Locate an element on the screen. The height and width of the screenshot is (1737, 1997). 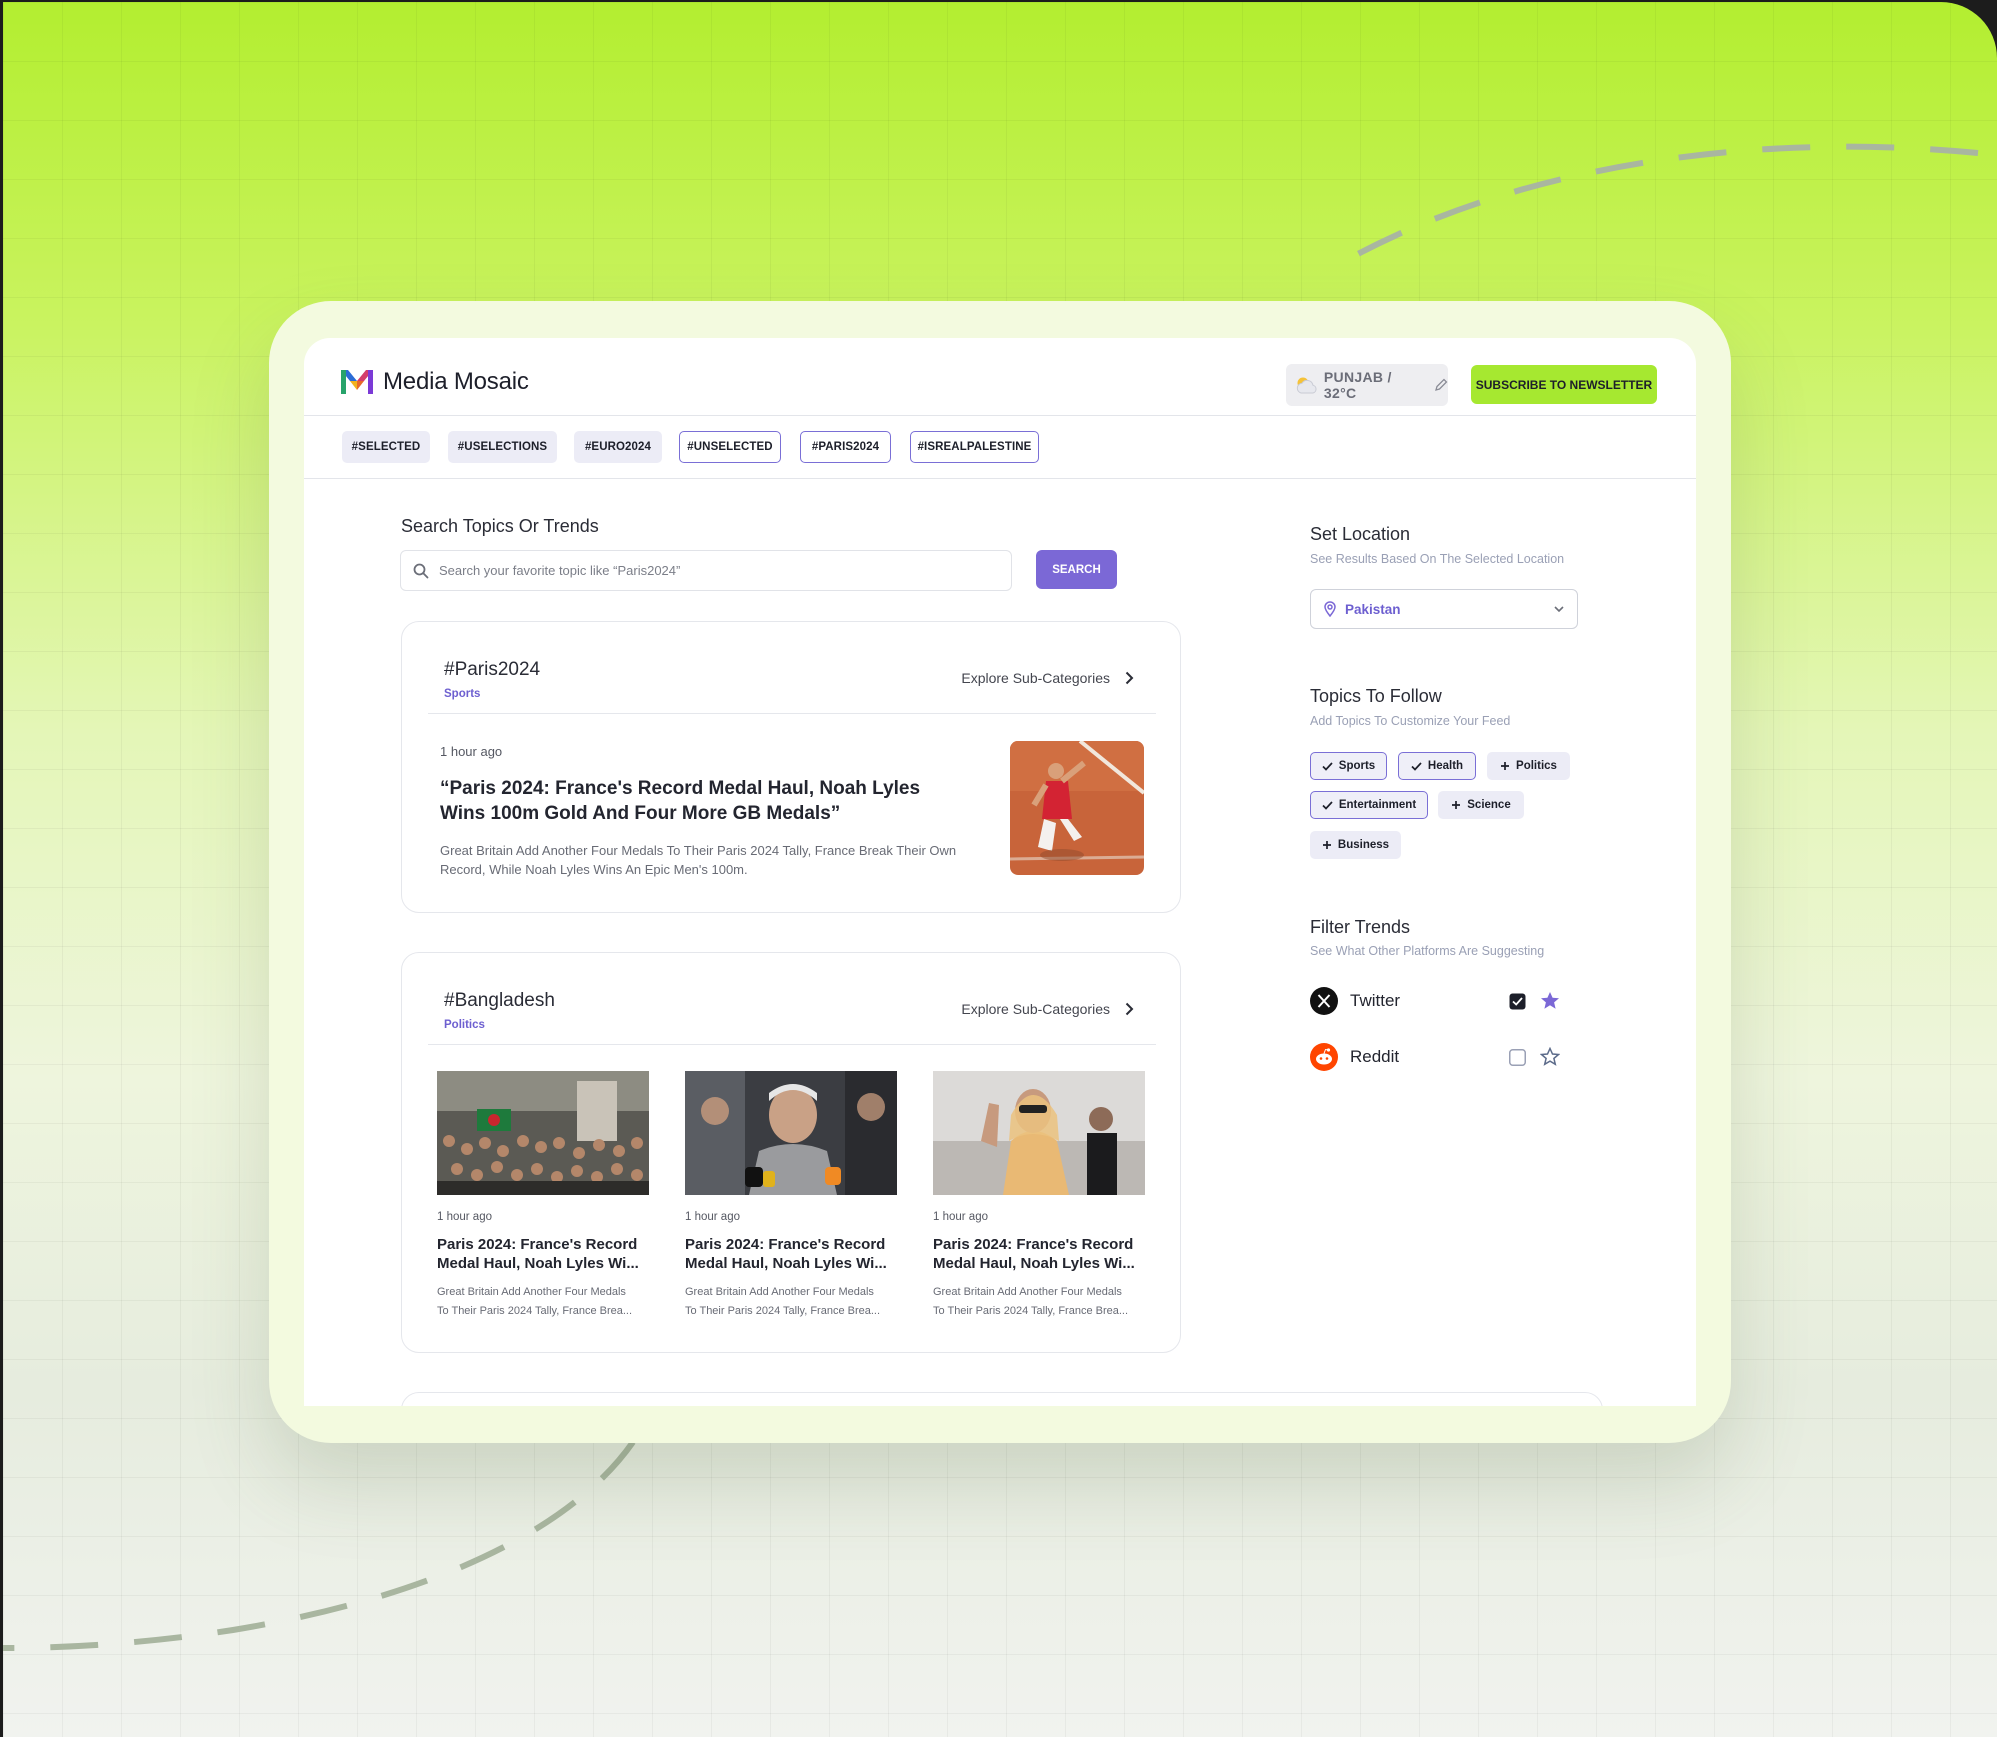
topic-chip-science: Science is located at coordinates (1481, 805).